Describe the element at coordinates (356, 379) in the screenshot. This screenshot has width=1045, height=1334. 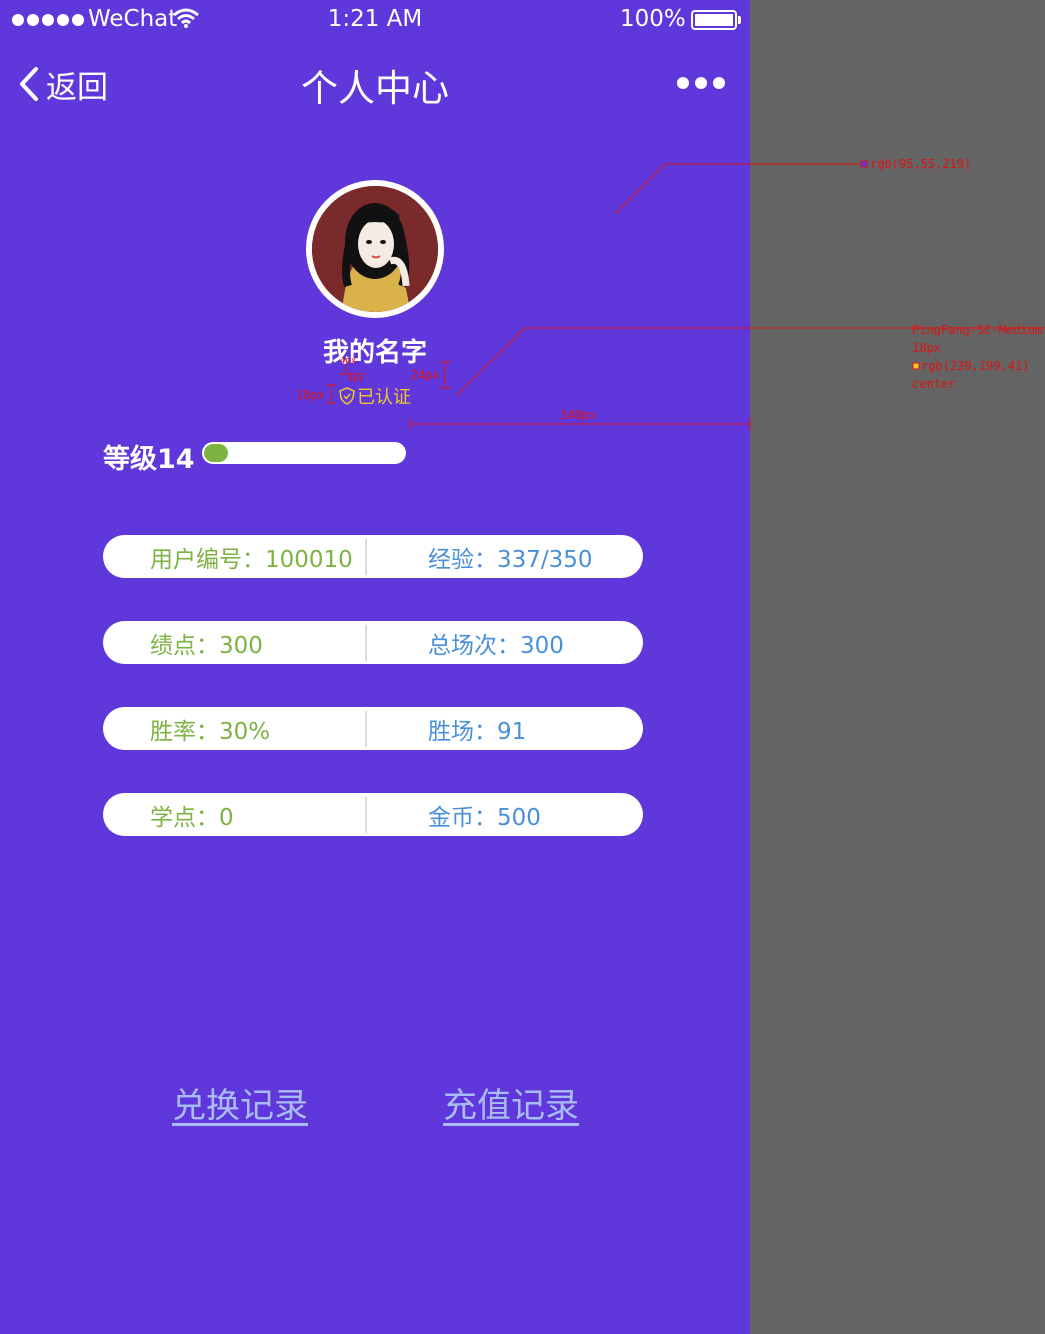
I see `annotation-dim-small-2: 4px` at that location.